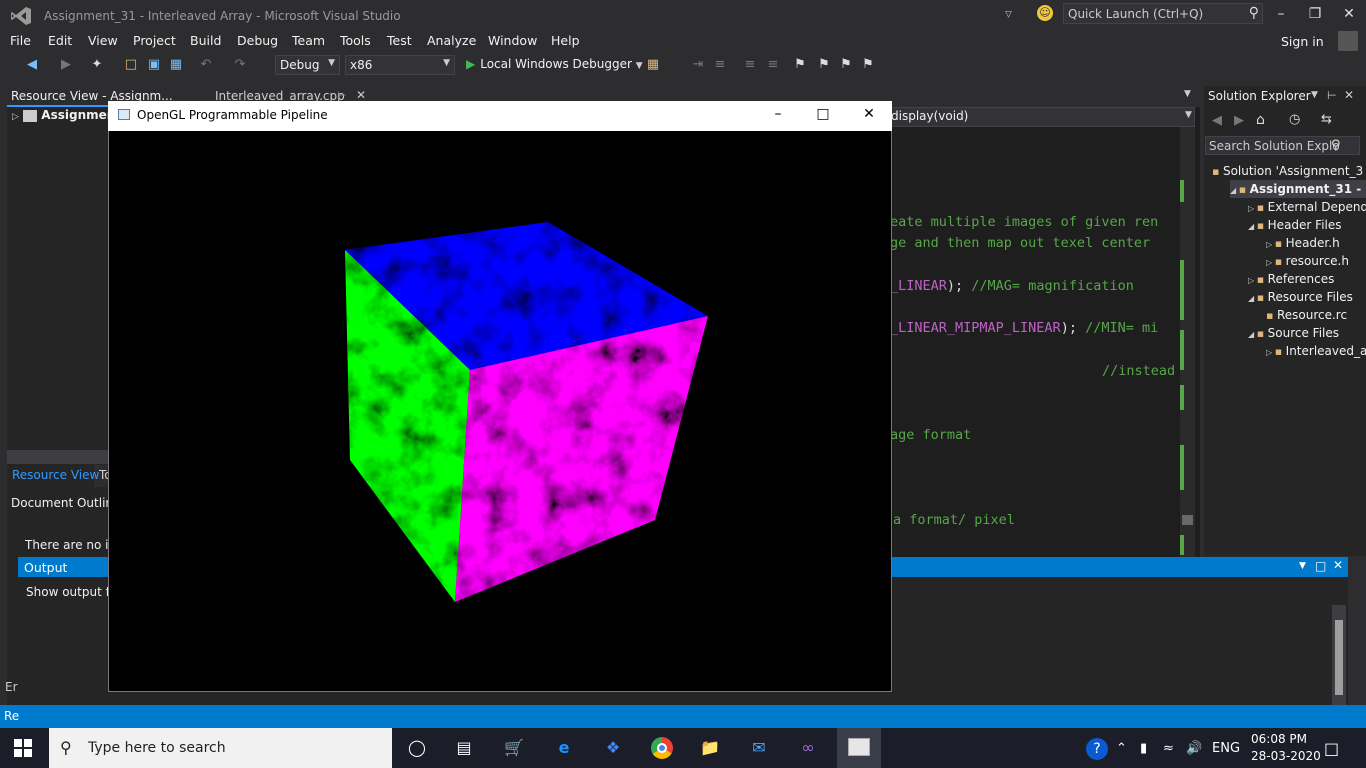 The height and width of the screenshot is (768, 1366). I want to click on solution-tree-item: ▷ ▪ resource.h, so click(1316, 261).